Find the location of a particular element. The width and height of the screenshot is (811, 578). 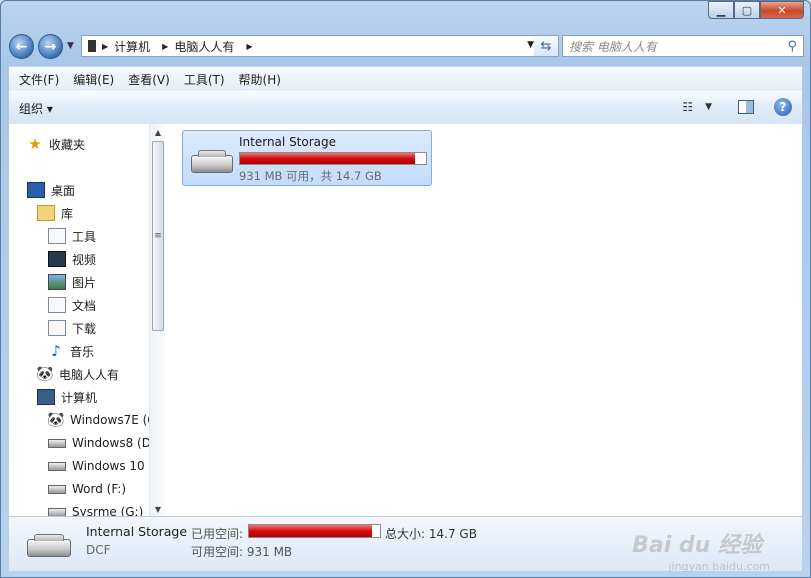

sidebar-item-label: 桌面 is located at coordinates (63, 190).